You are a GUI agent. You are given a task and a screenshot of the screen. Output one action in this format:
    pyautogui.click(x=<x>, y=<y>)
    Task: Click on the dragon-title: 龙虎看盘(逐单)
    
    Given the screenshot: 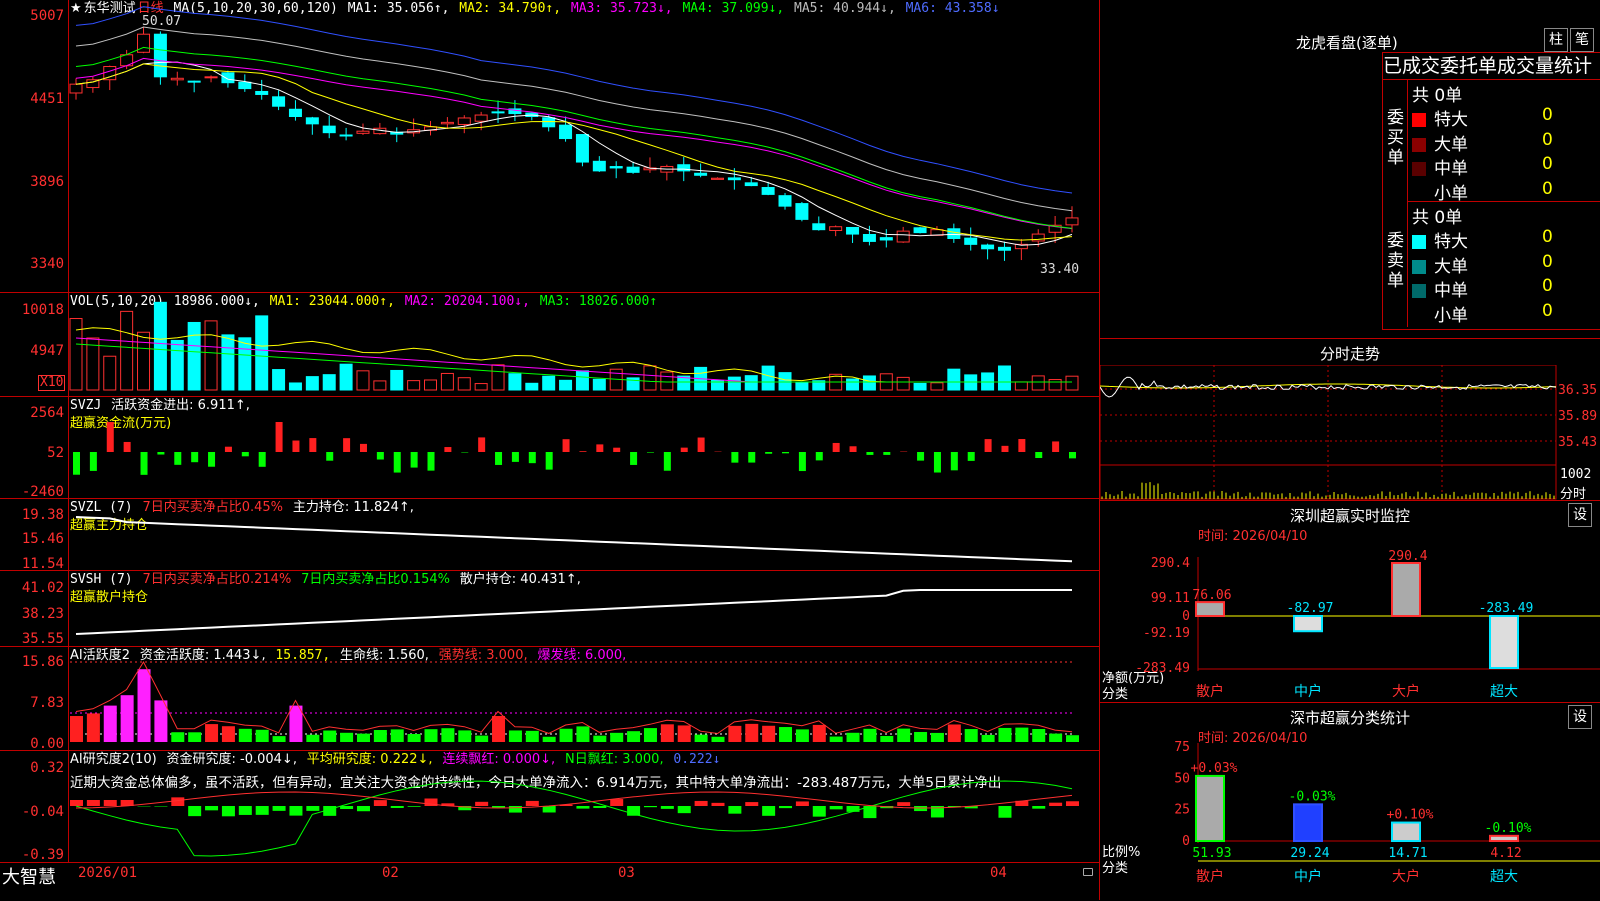 What is the action you would take?
    pyautogui.click(x=1347, y=42)
    